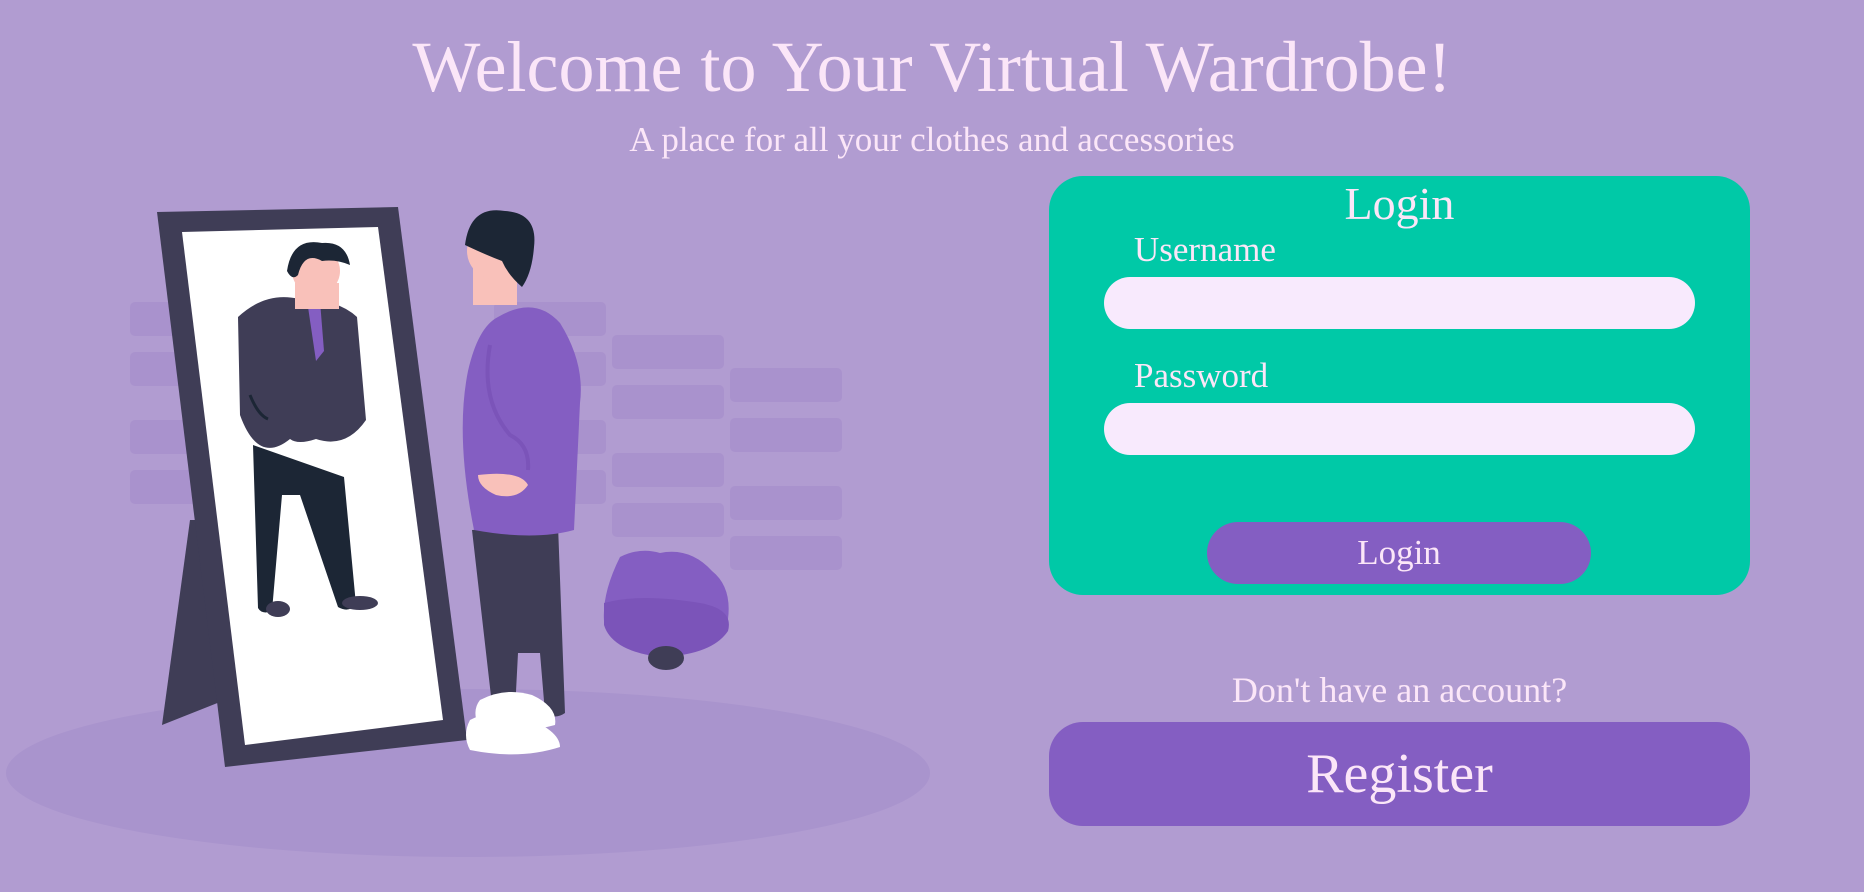 Image resolution: width=1864 pixels, height=892 pixels. What do you see at coordinates (1399, 429) in the screenshot?
I see `password-input` at bounding box center [1399, 429].